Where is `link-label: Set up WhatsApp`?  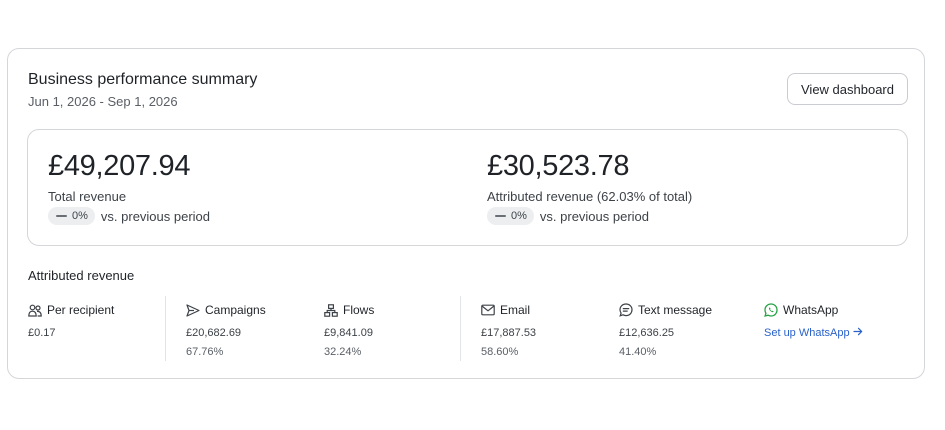
link-label: Set up WhatsApp is located at coordinates (807, 333).